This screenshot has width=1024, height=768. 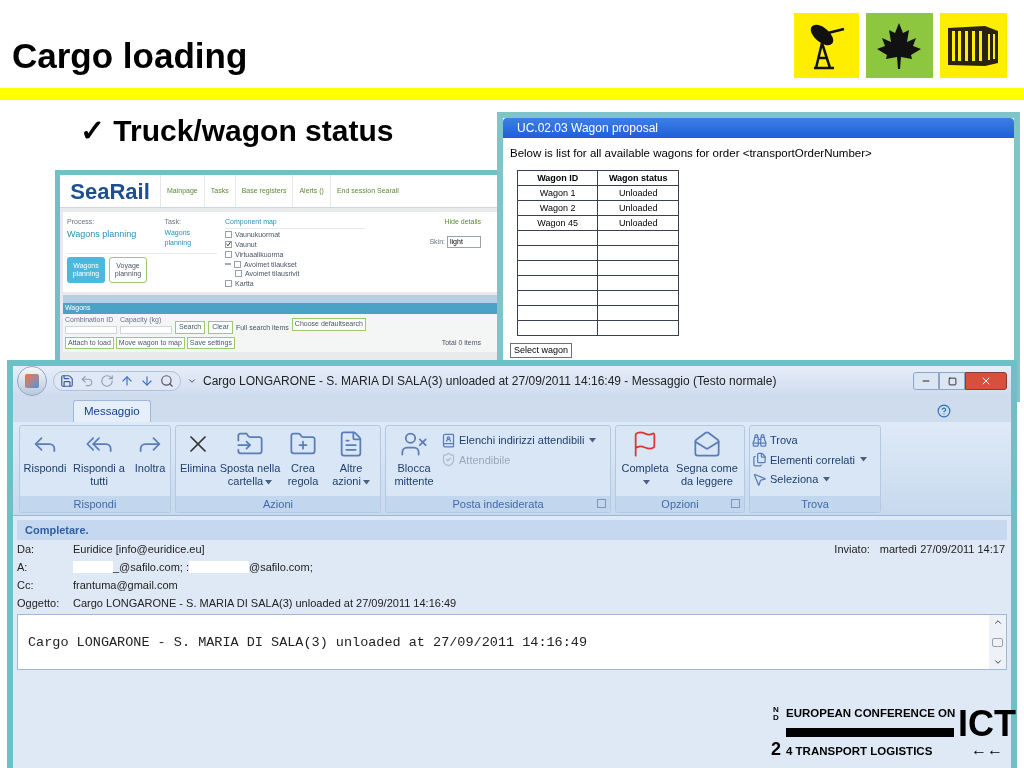 I want to click on logo-text: ND, so click(x=776, y=714).